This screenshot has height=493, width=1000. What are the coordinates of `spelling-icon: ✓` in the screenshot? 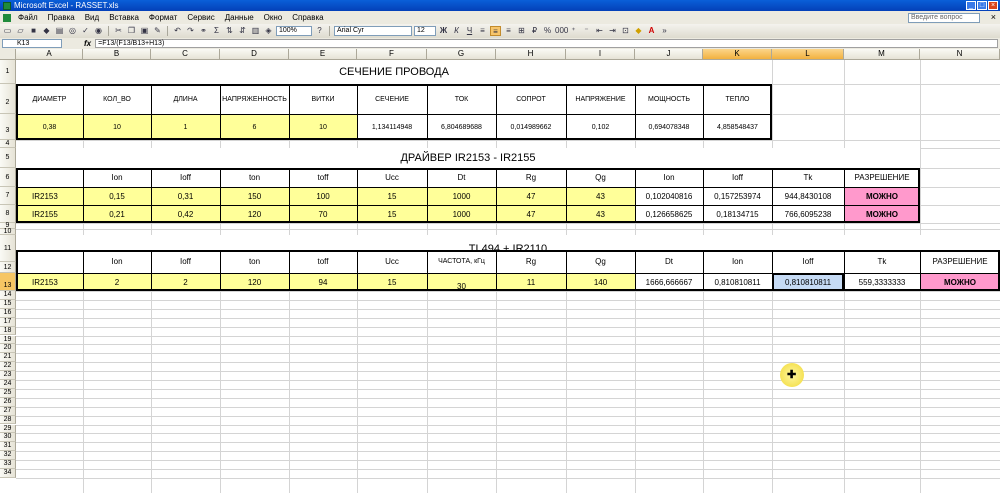 It's located at (85, 31).